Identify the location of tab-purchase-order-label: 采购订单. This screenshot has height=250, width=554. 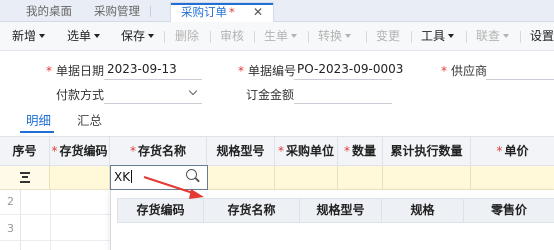
(204, 12).